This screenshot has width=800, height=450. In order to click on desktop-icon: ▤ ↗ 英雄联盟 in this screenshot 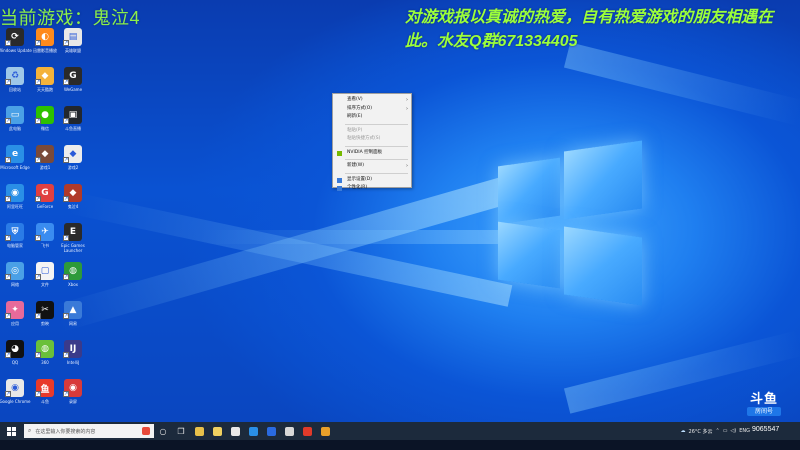, I will do `click(73, 45)`.